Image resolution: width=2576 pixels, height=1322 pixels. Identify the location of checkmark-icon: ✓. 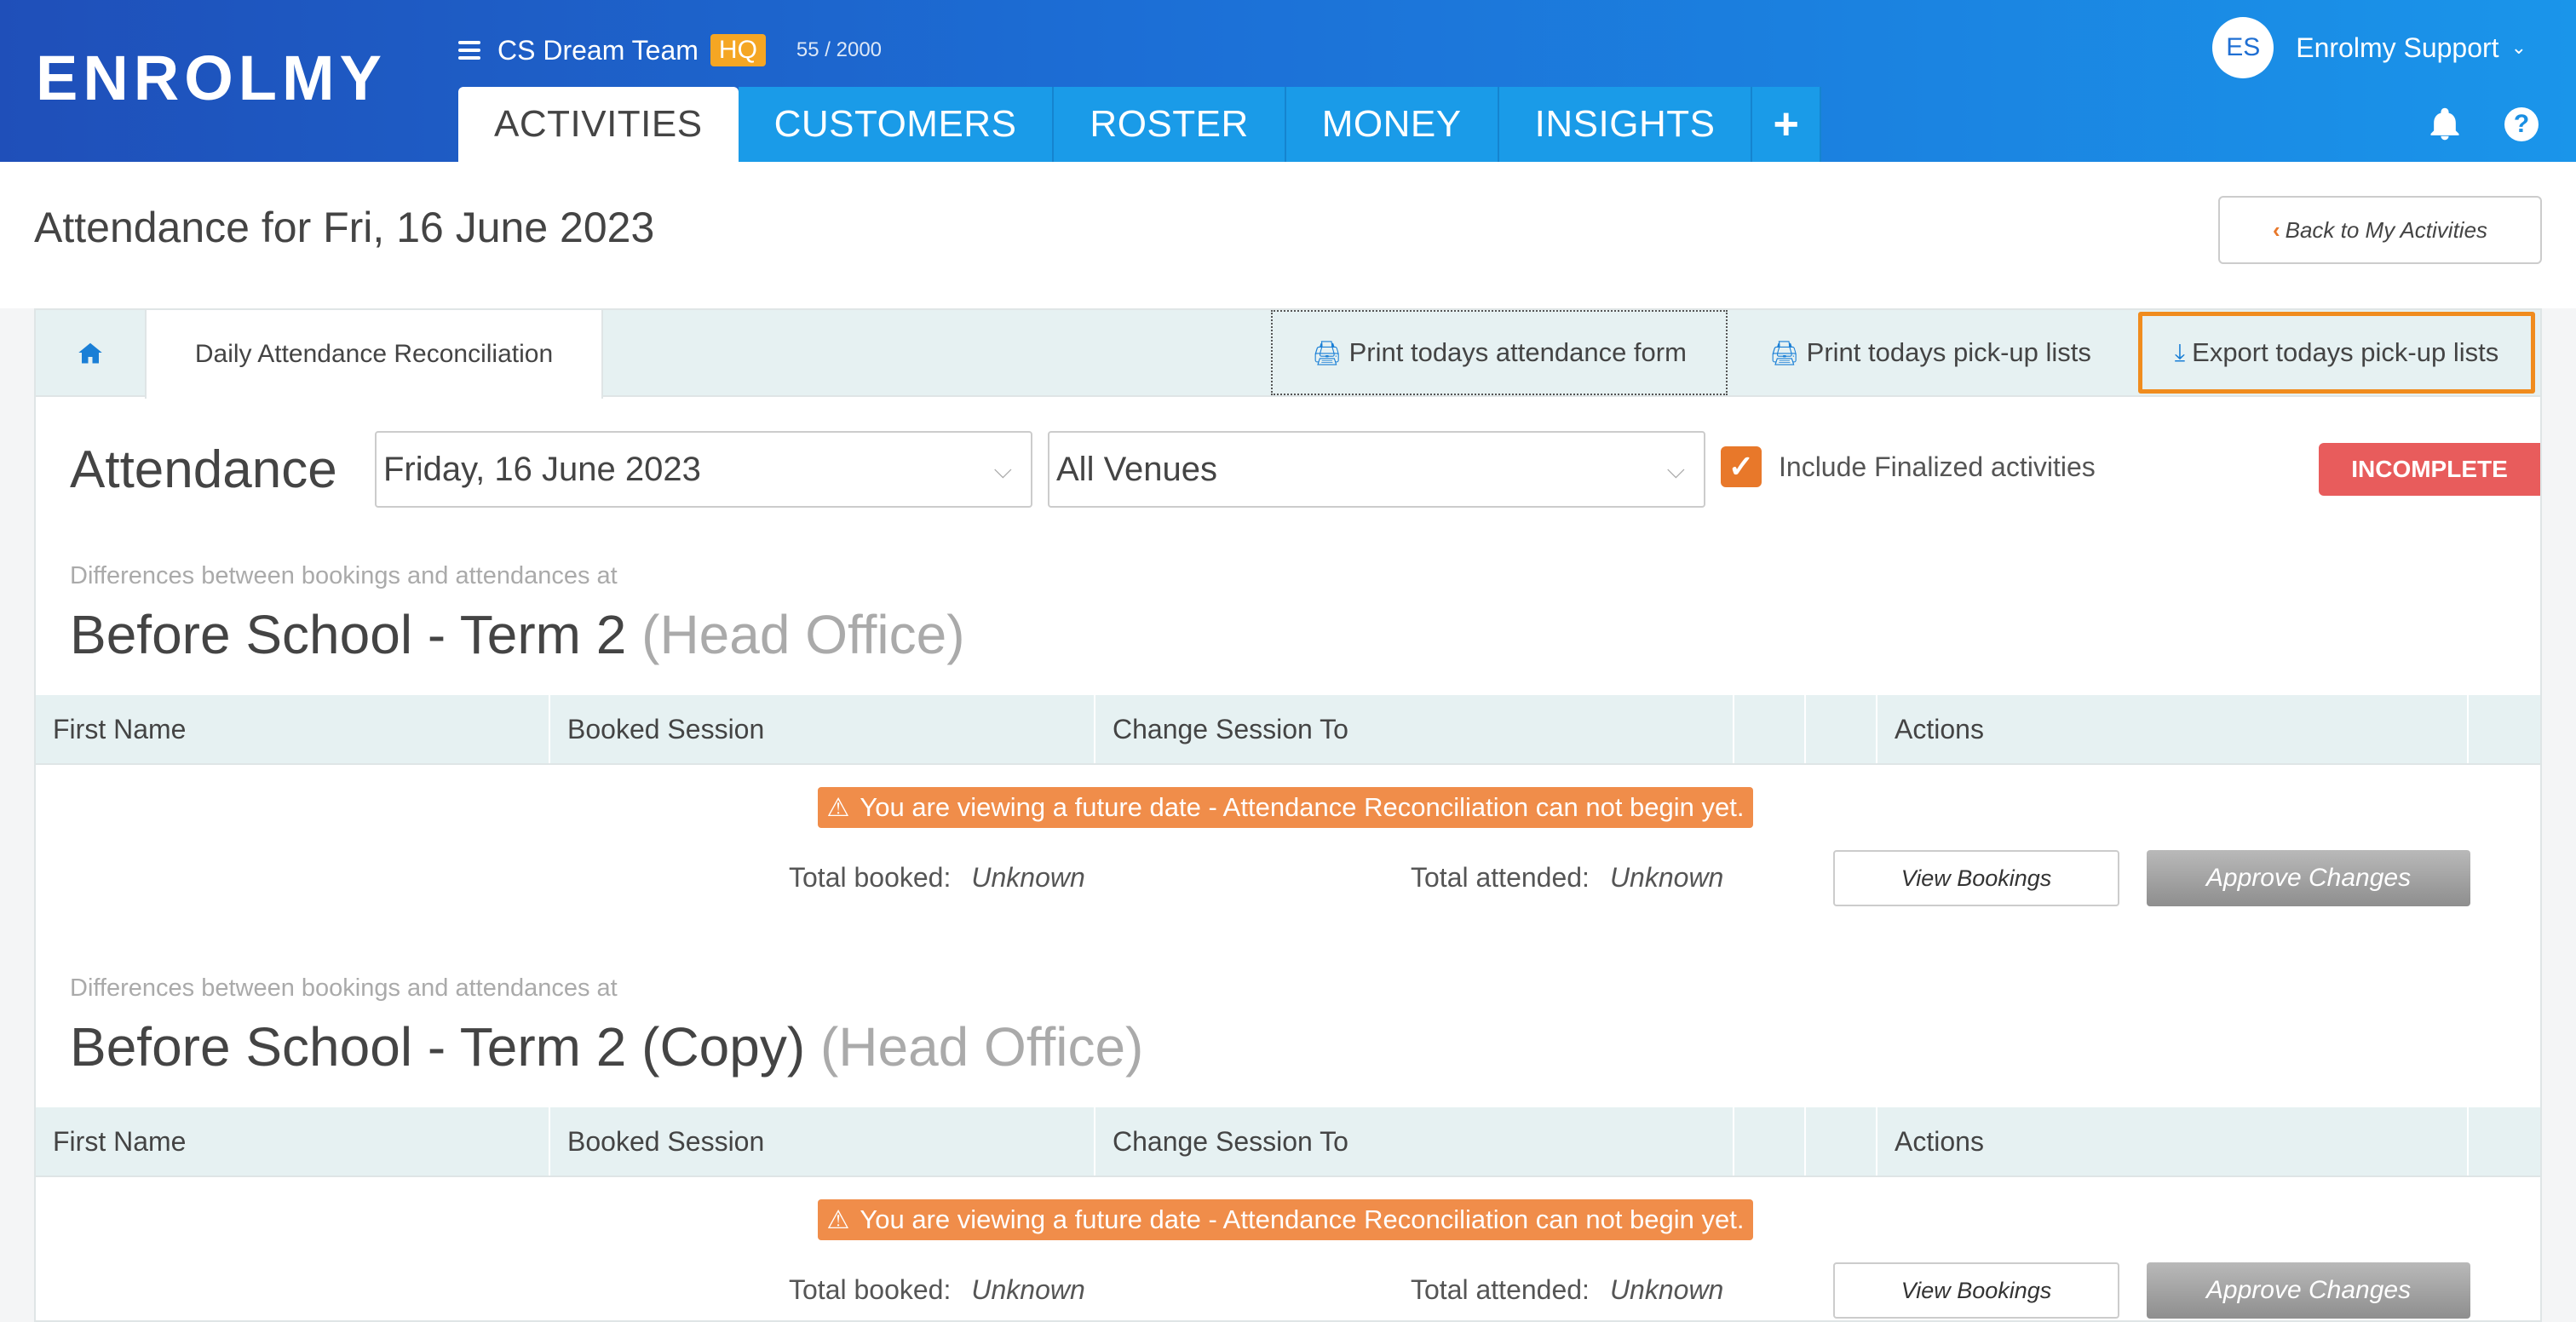
(1742, 466).